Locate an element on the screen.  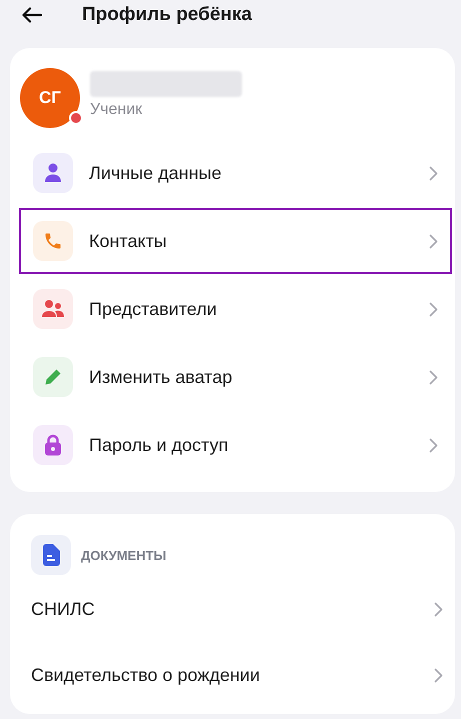
page-title: Профиль ребёнка is located at coordinates (167, 15).